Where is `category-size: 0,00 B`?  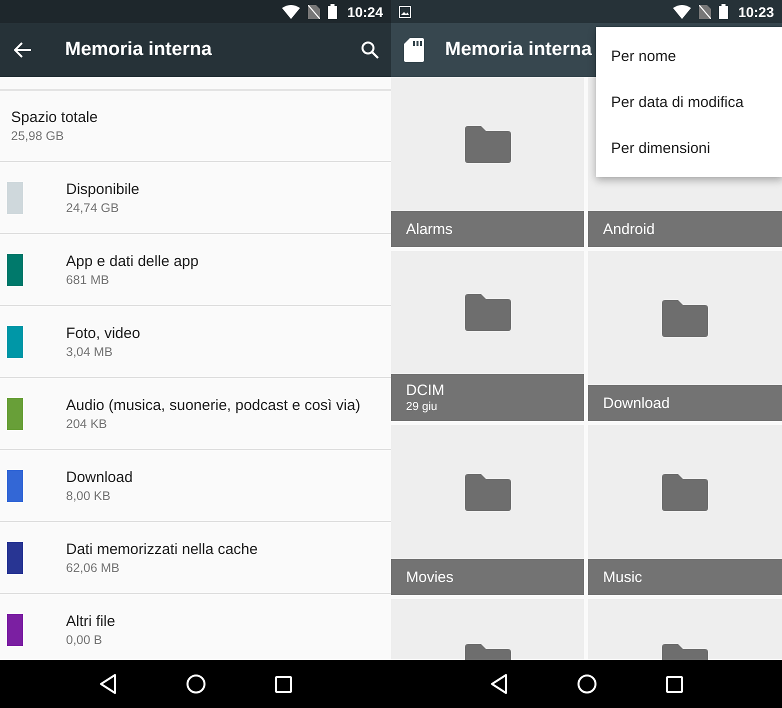 category-size: 0,00 B is located at coordinates (85, 639).